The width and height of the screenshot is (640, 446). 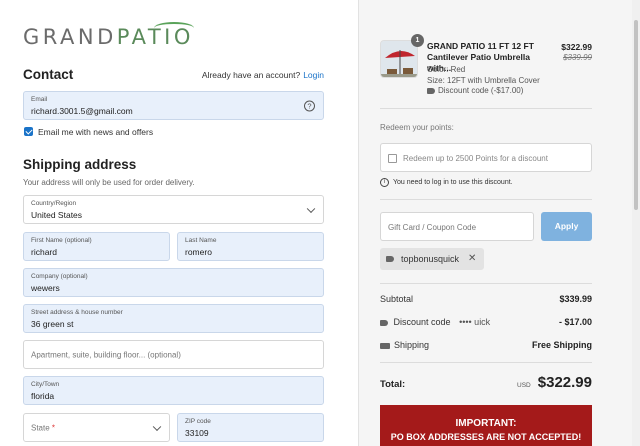 I want to click on discount-row: Discount code •••• uick, so click(x=435, y=322).